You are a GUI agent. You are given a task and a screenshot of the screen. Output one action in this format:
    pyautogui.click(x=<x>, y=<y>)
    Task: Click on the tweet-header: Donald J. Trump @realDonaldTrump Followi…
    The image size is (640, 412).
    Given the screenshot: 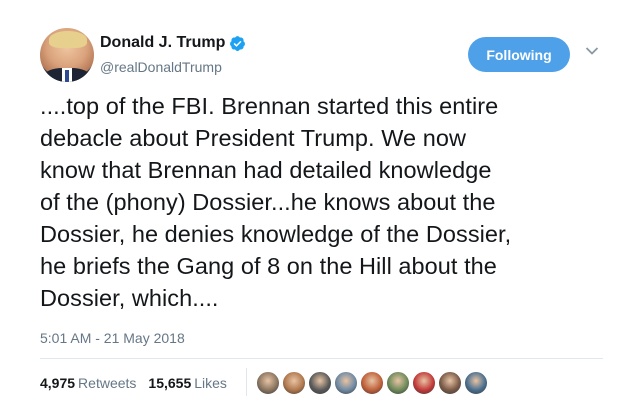 What is the action you would take?
    pyautogui.click(x=325, y=56)
    